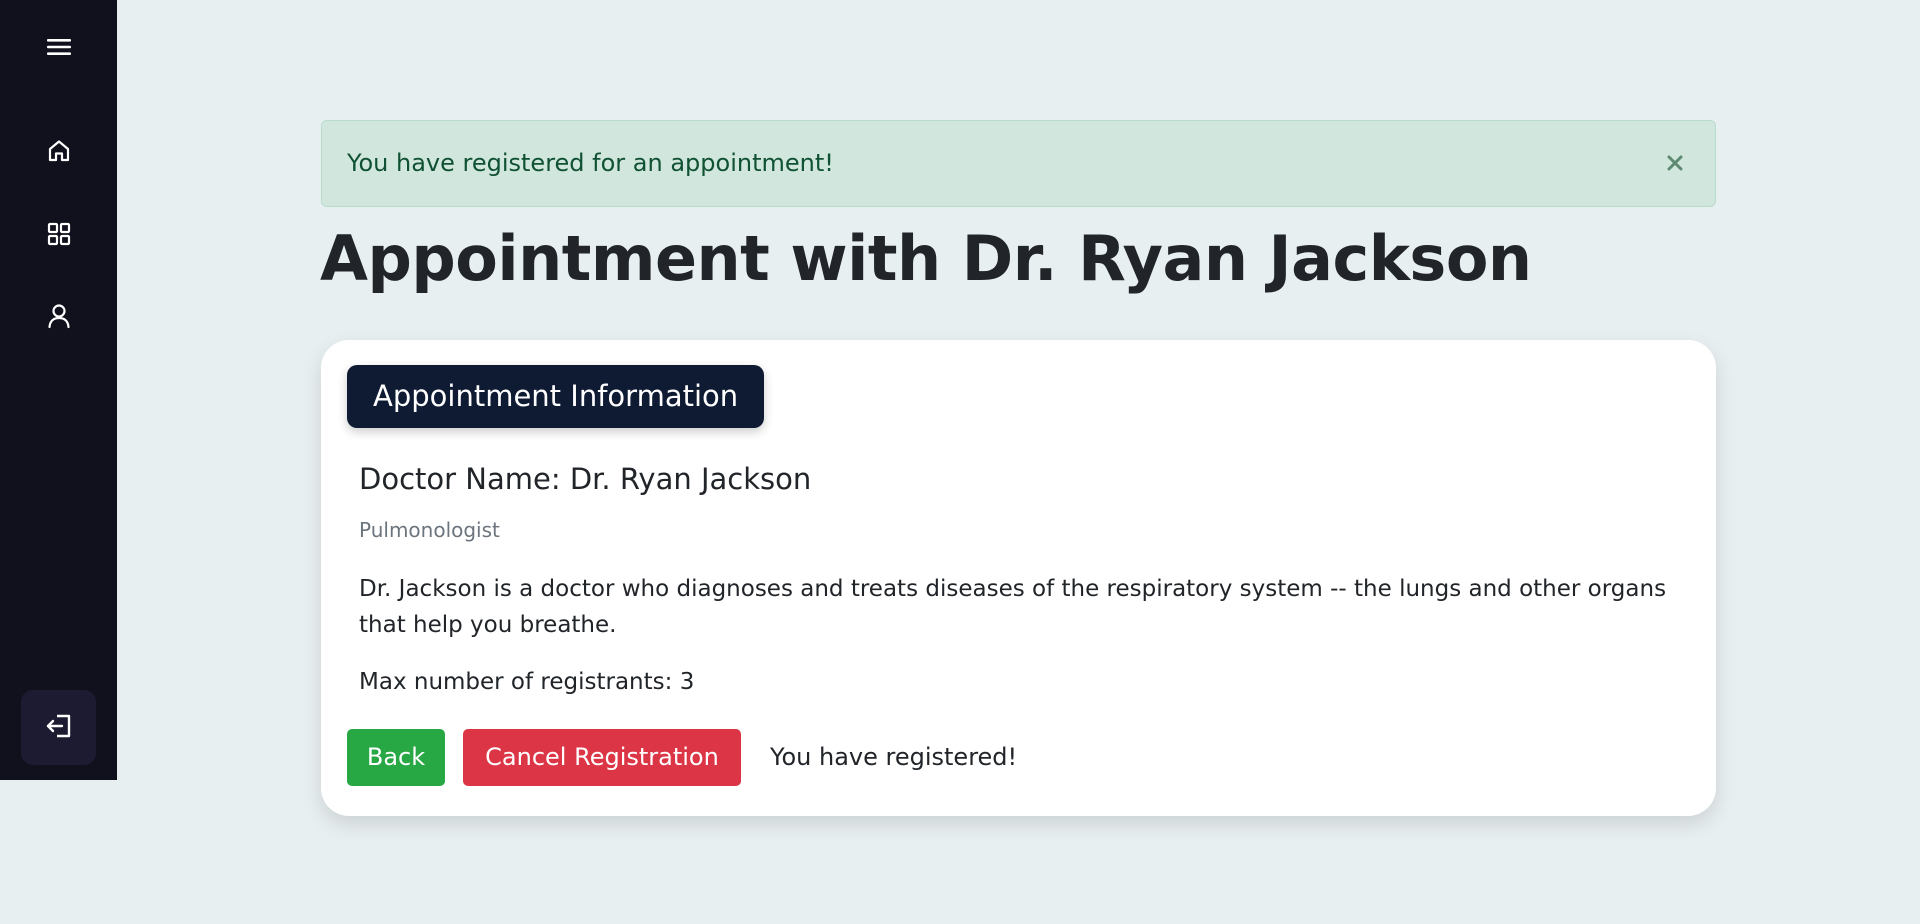 Image resolution: width=1920 pixels, height=924 pixels. I want to click on logout-button, so click(58, 727).